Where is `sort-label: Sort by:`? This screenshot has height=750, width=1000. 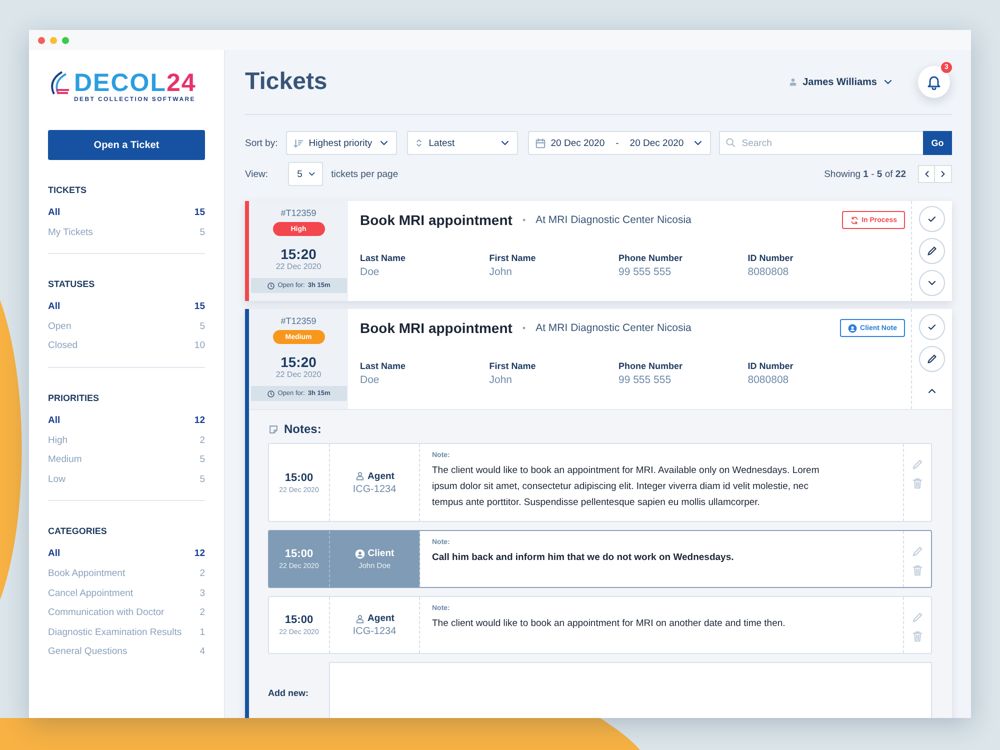 sort-label: Sort by: is located at coordinates (261, 143).